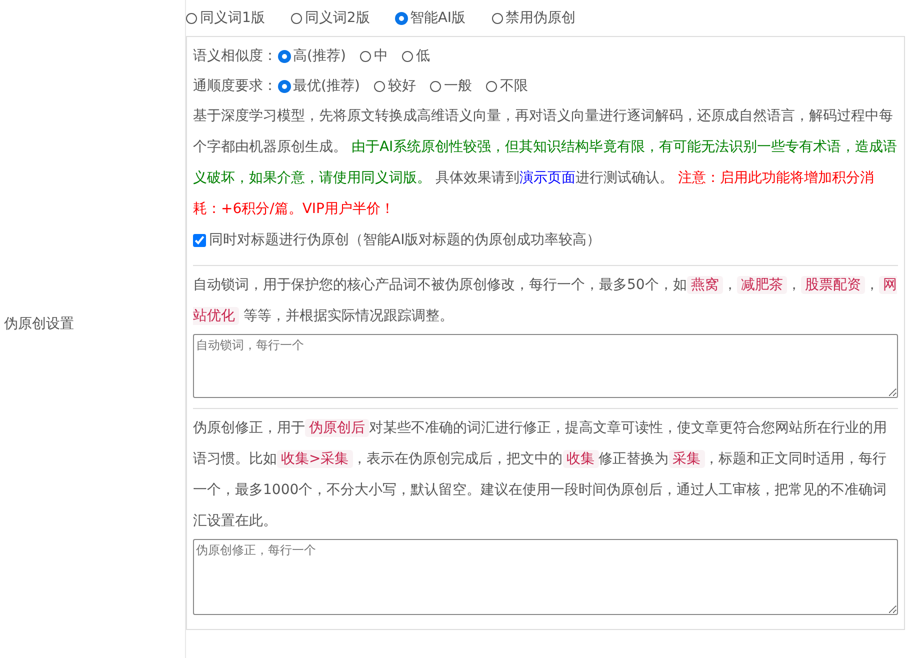 Image resolution: width=911 pixels, height=658 pixels. I want to click on radio-label: 同义词2版, so click(337, 18).